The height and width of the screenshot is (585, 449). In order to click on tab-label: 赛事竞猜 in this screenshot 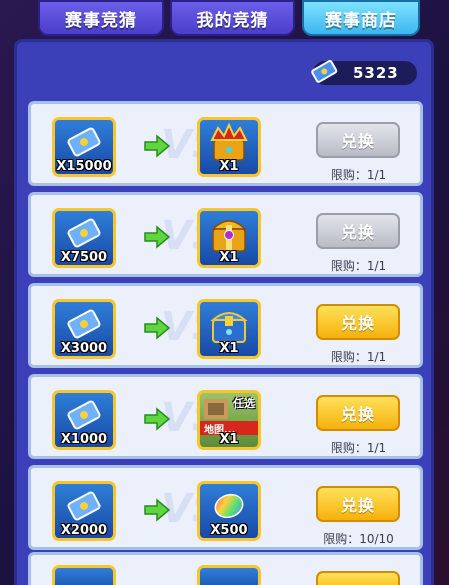, I will do `click(101, 20)`.